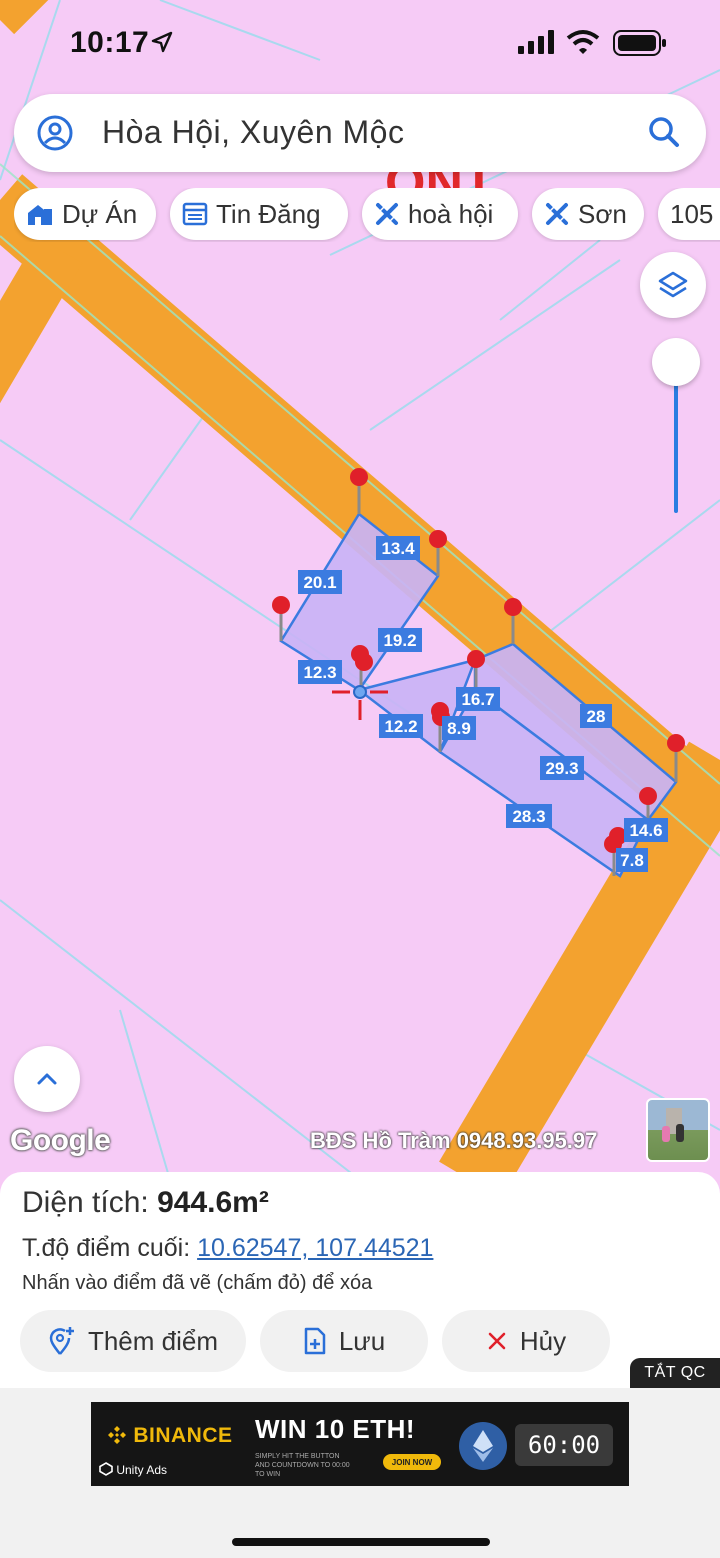 Image resolution: width=720 pixels, height=1558 pixels. Describe the element at coordinates (40, 215) in the screenshot. I see `building-icon` at that location.